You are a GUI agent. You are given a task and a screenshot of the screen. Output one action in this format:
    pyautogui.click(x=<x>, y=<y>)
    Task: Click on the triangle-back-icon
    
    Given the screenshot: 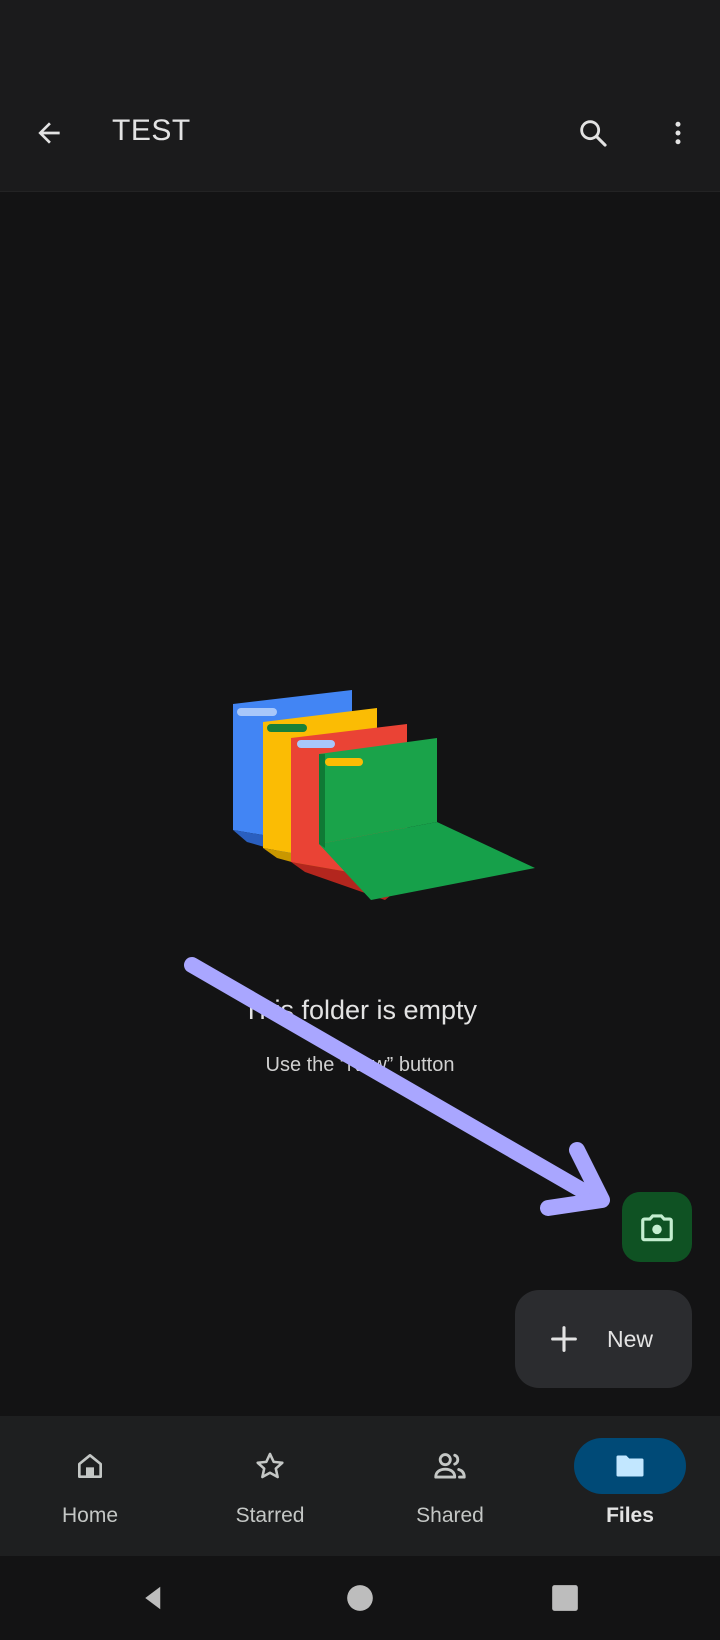 What is the action you would take?
    pyautogui.click(x=153, y=1598)
    